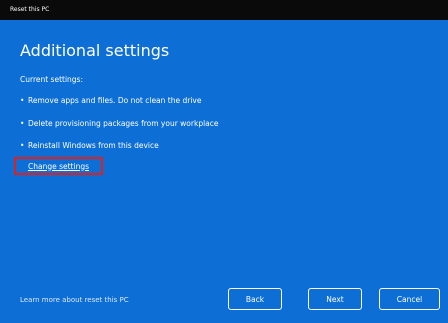 Image resolution: width=448 pixels, height=323 pixels. What do you see at coordinates (95, 50) in the screenshot?
I see `page-heading: Additional settings` at bounding box center [95, 50].